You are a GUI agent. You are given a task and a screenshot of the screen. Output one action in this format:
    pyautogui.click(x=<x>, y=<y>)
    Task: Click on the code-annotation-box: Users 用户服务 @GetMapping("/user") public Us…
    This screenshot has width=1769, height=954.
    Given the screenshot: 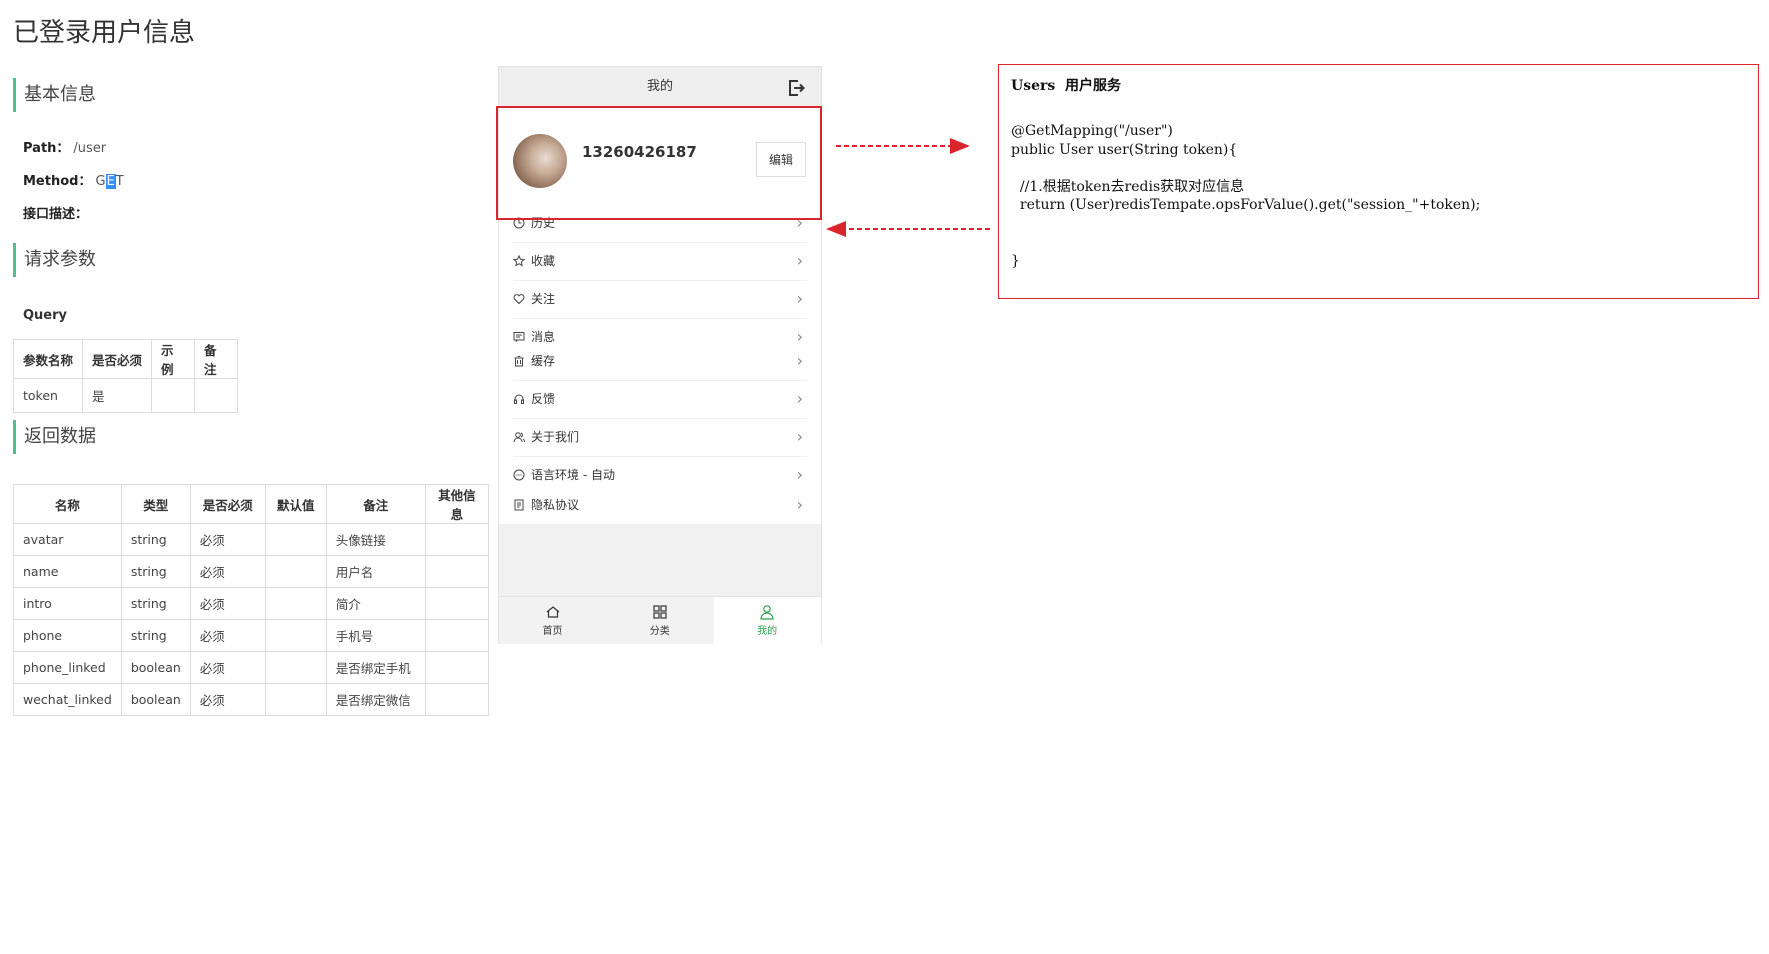 What is the action you would take?
    pyautogui.click(x=1378, y=181)
    